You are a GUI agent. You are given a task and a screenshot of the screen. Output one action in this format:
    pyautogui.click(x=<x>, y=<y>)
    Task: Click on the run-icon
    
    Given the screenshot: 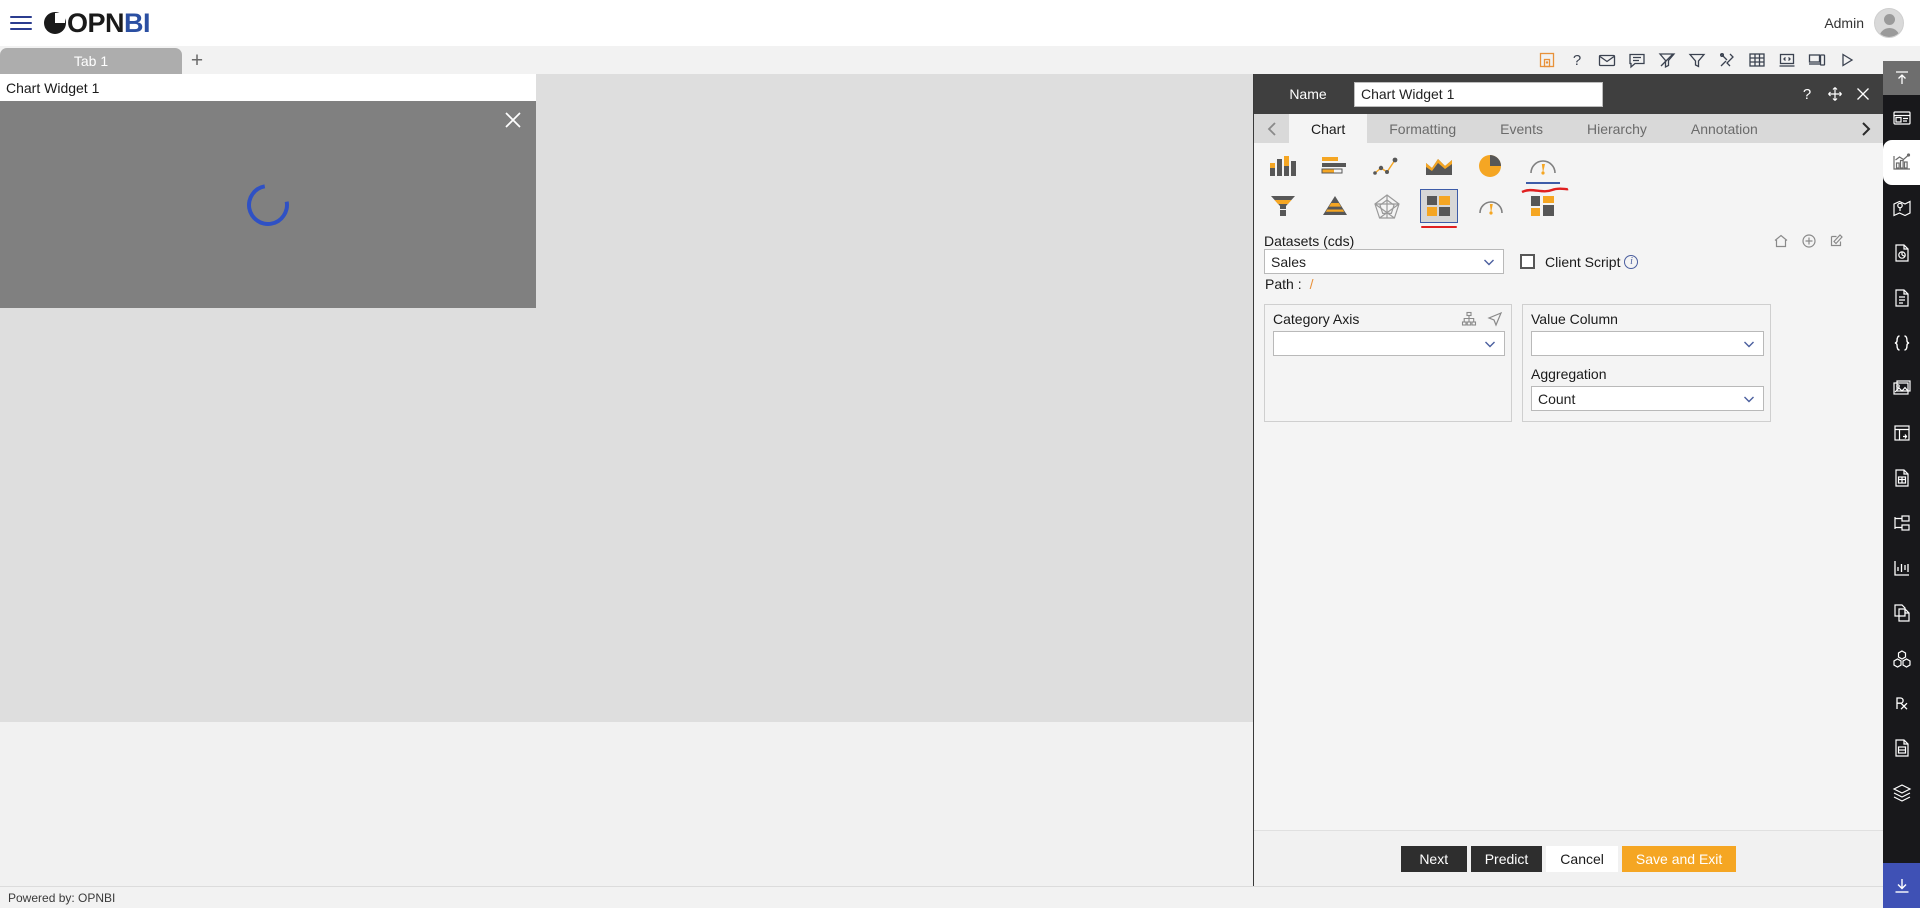 What is the action you would take?
    pyautogui.click(x=1847, y=60)
    